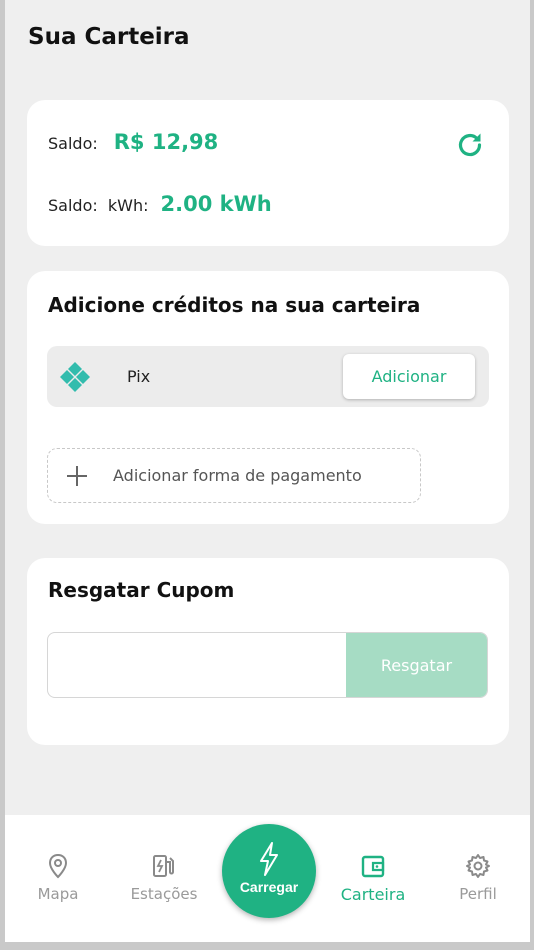  Describe the element at coordinates (139, 376) in the screenshot. I see `payment-method-label: Pix` at that location.